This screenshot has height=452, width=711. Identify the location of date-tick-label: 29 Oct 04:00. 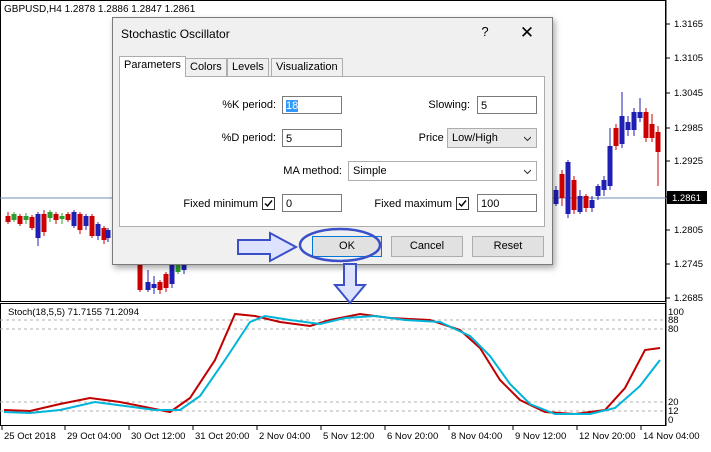
(94, 436).